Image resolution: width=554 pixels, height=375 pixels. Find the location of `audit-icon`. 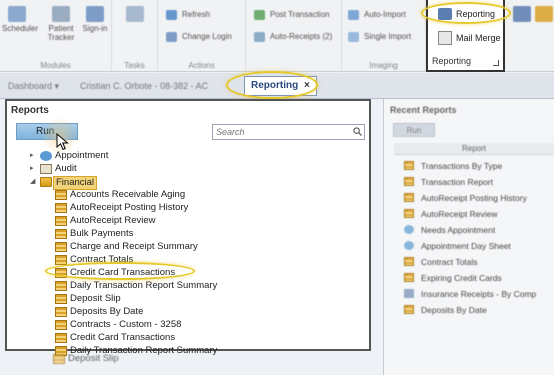

audit-icon is located at coordinates (46, 169).